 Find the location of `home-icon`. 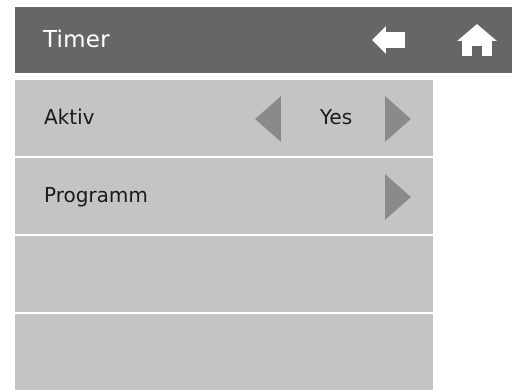

home-icon is located at coordinates (477, 40).